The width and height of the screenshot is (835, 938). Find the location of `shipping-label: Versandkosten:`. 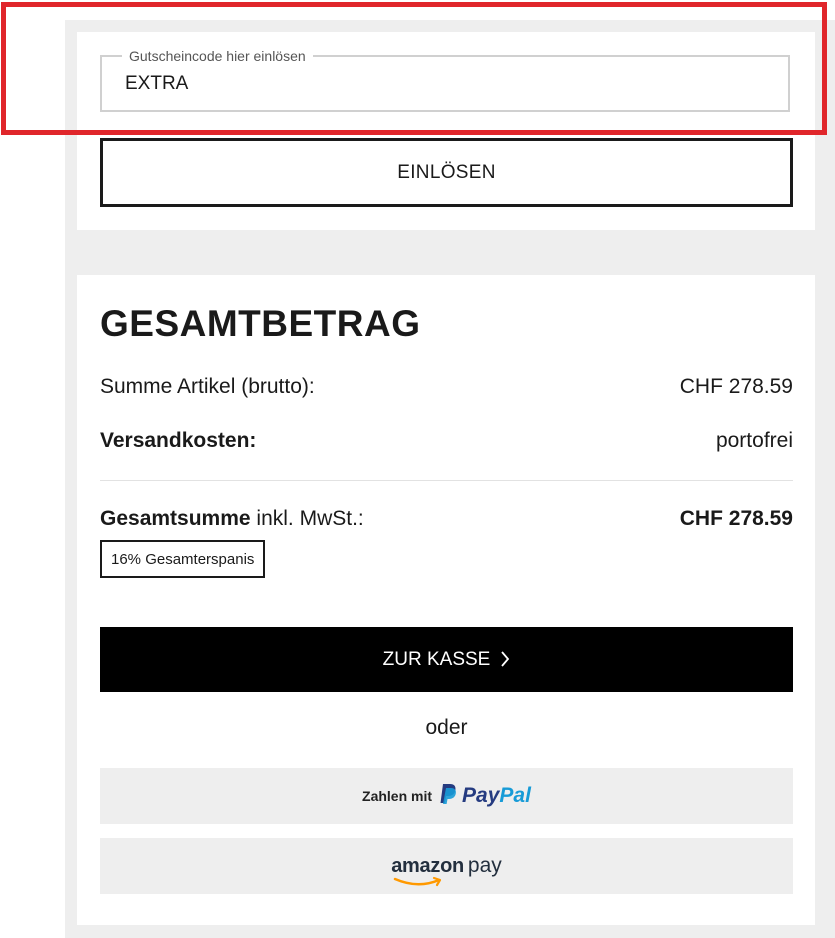

shipping-label: Versandkosten: is located at coordinates (178, 440).